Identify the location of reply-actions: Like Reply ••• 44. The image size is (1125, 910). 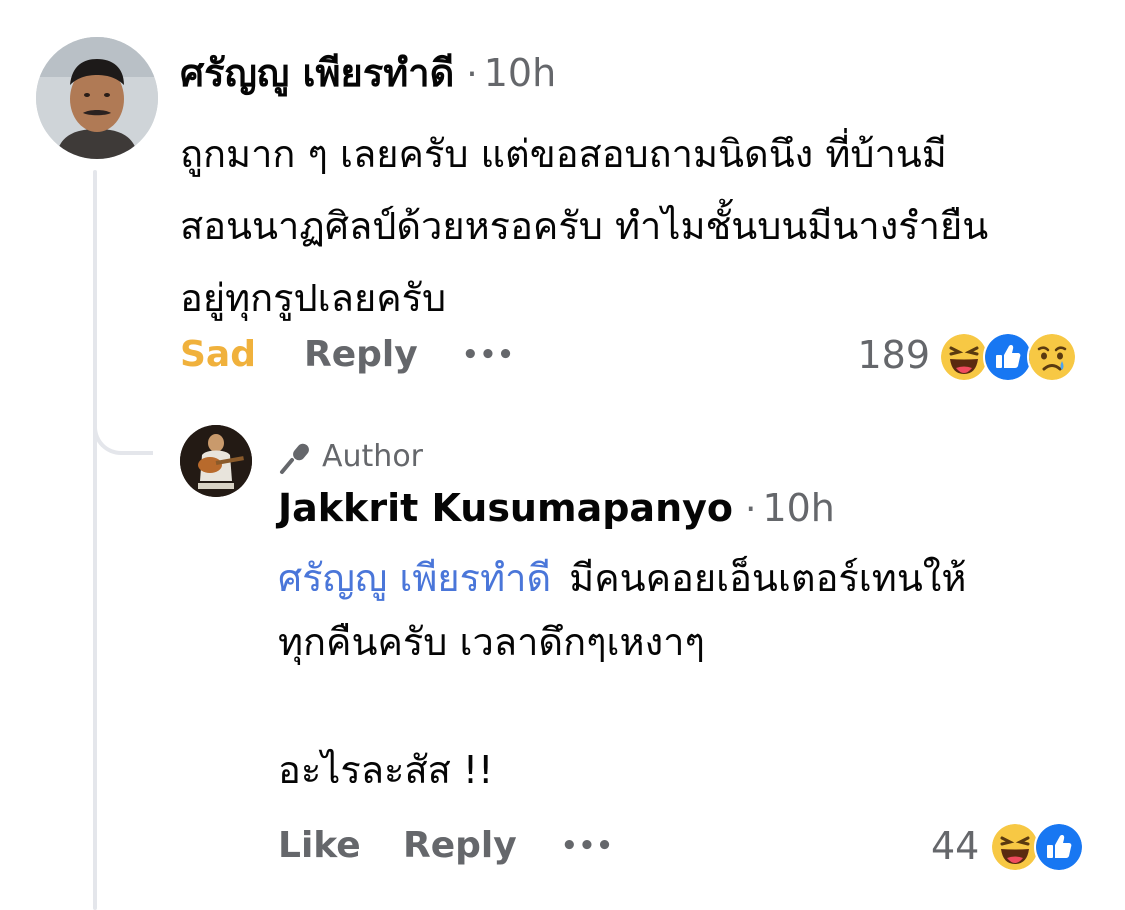
(684, 846).